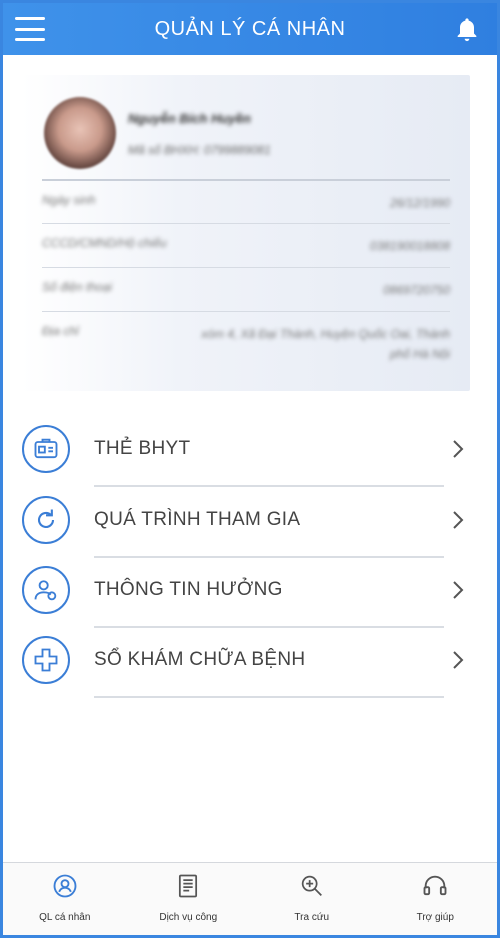  What do you see at coordinates (69, 200) in the screenshot?
I see `profile-row-label: Ngày sinh` at bounding box center [69, 200].